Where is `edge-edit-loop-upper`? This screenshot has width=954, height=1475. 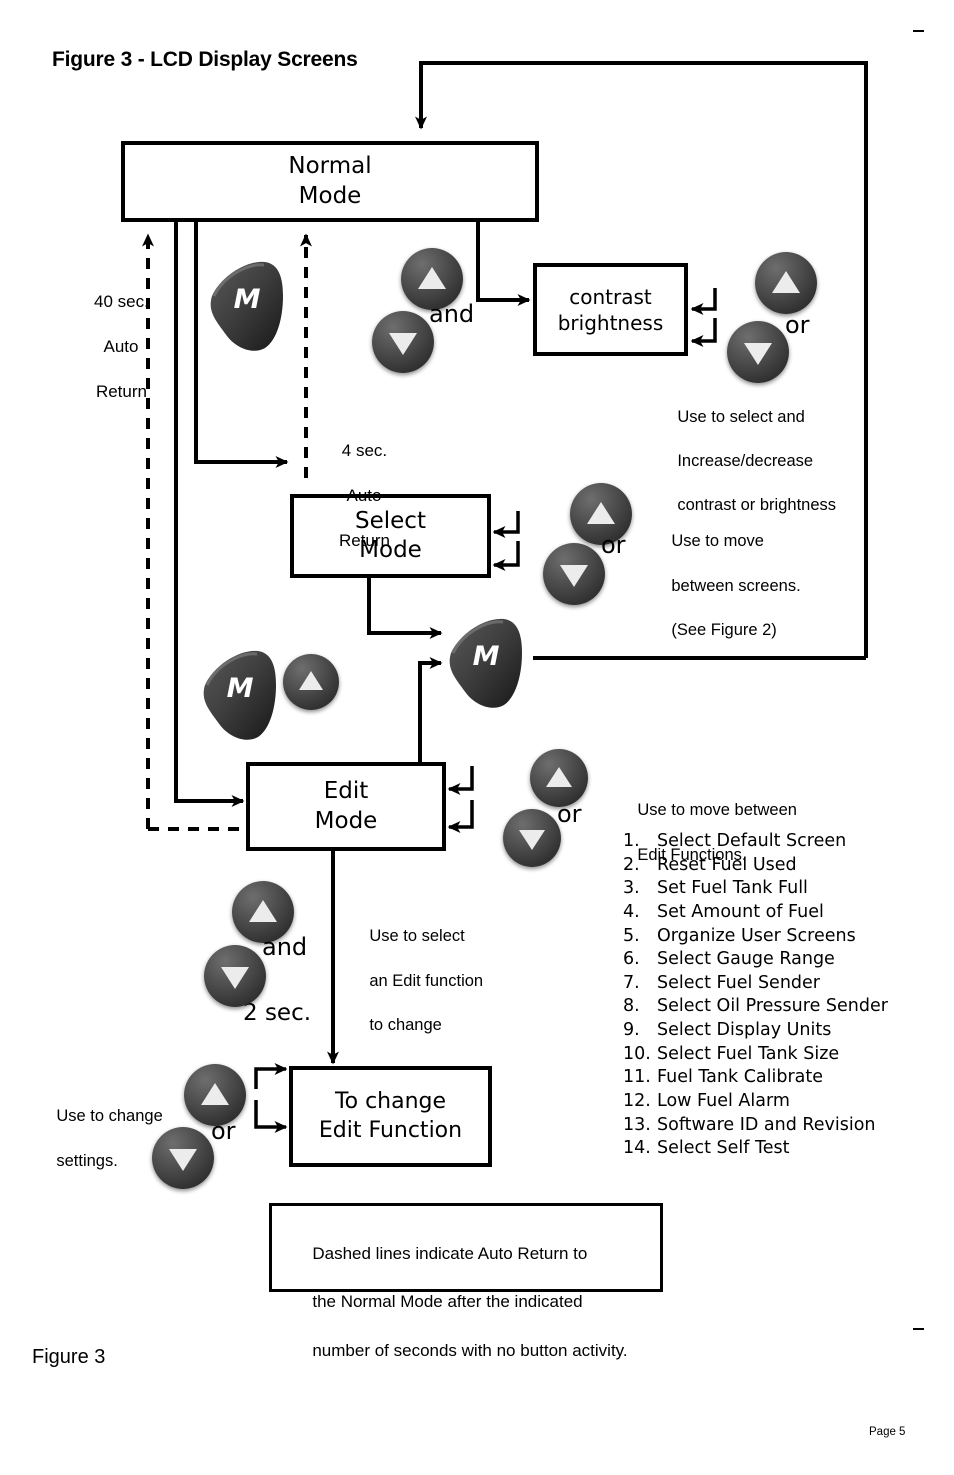 edge-edit-loop-upper is located at coordinates (460, 780).